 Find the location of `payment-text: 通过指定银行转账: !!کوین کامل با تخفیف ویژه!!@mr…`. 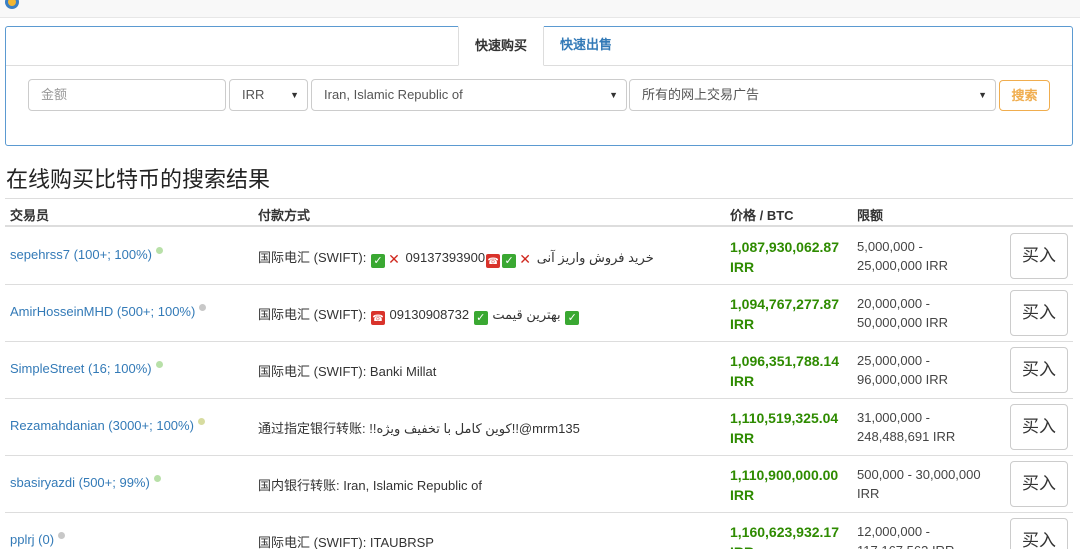

payment-text: 通过指定银行转账: !!کوین کامل با تخفیف ویژه!!@mr… is located at coordinates (419, 428).